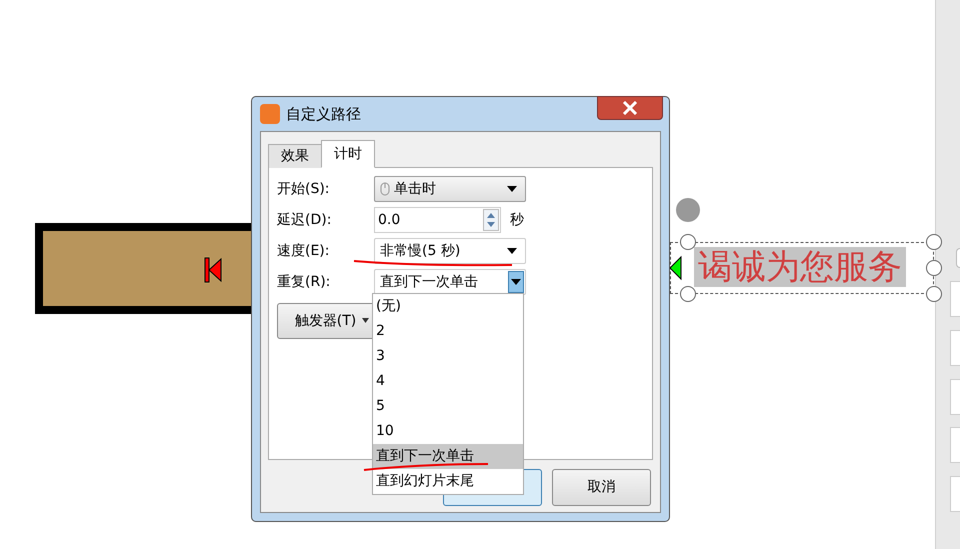  What do you see at coordinates (688, 210) in the screenshot?
I see `rotate-handle-icon` at bounding box center [688, 210].